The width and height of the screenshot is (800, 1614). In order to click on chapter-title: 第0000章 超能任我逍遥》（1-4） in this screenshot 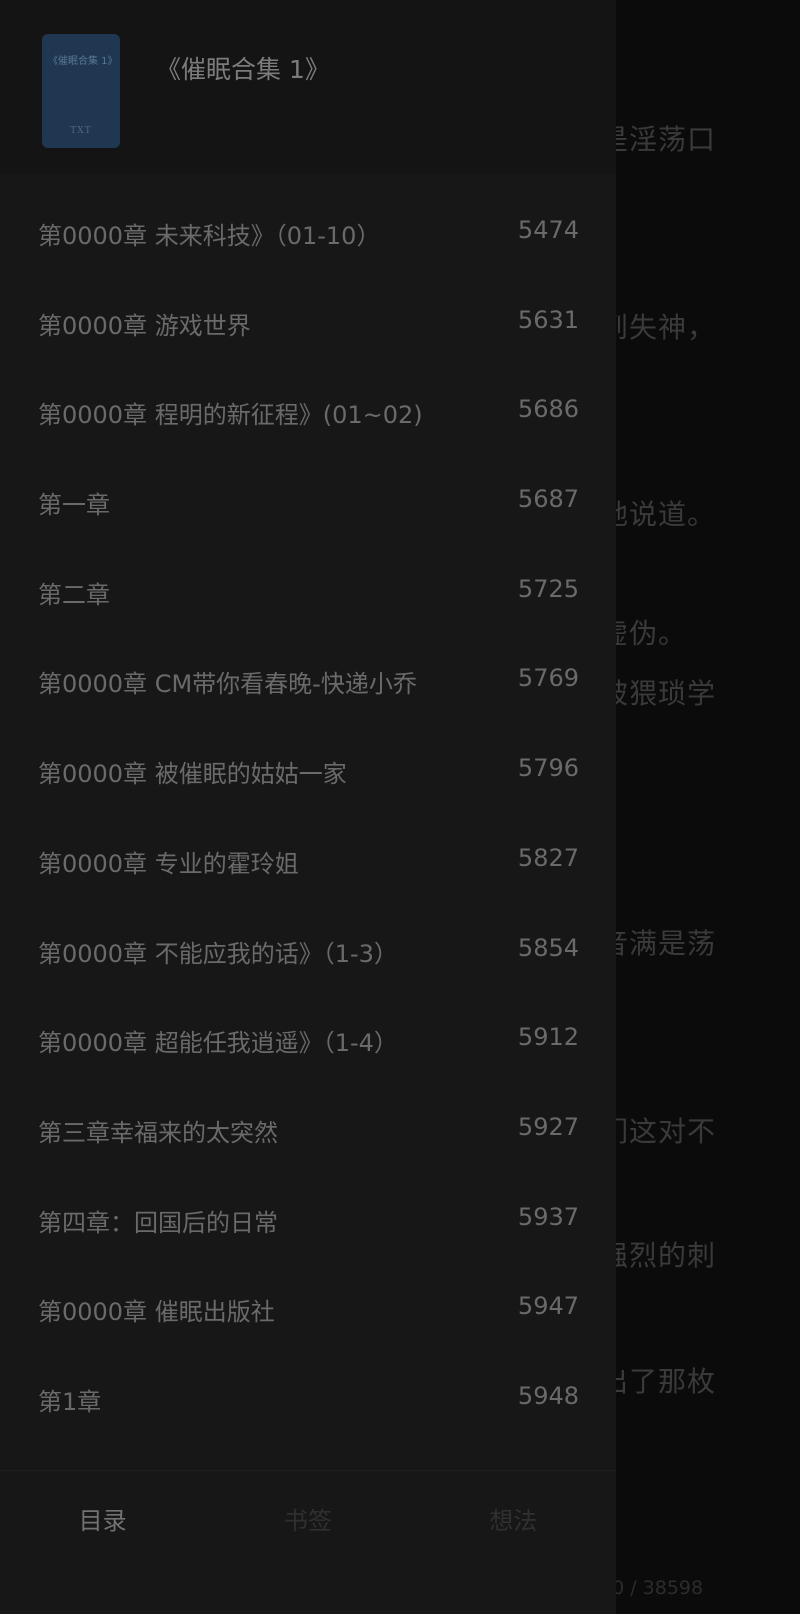, I will do `click(218, 1043)`.